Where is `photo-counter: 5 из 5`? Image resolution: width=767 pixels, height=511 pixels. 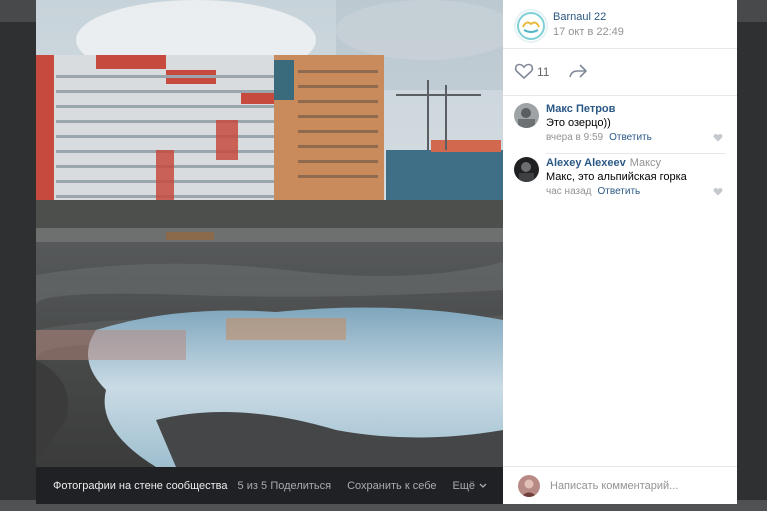
photo-counter: 5 из 5 is located at coordinates (252, 485).